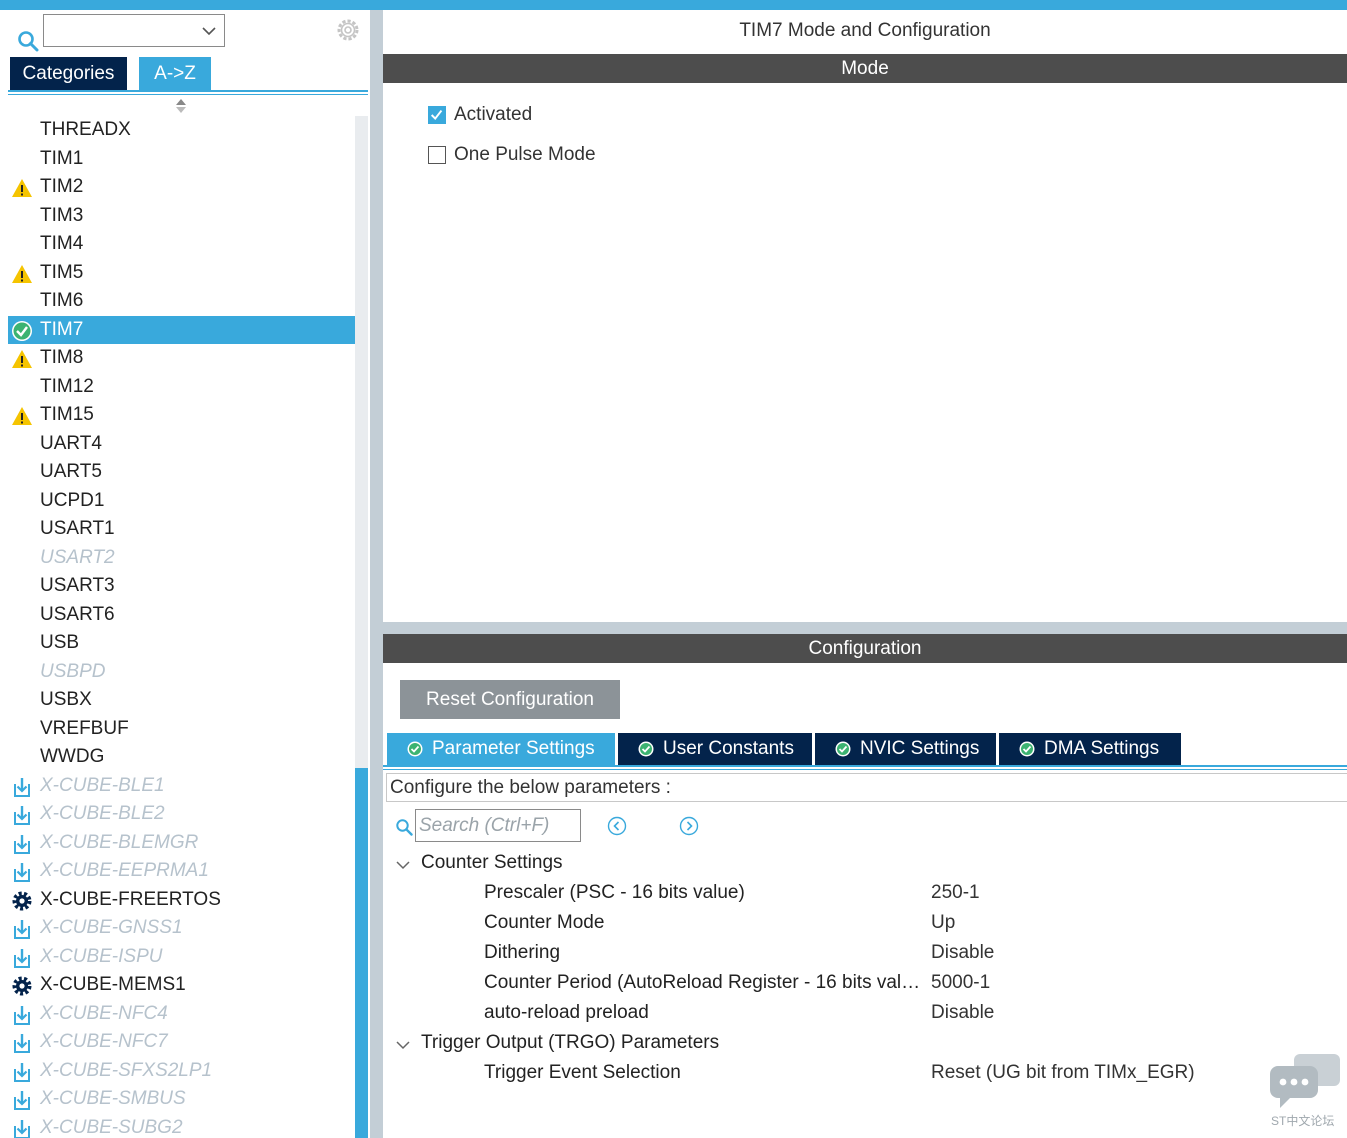  I want to click on component-list-item: X-CUBE-MEMS1, so click(181, 985).